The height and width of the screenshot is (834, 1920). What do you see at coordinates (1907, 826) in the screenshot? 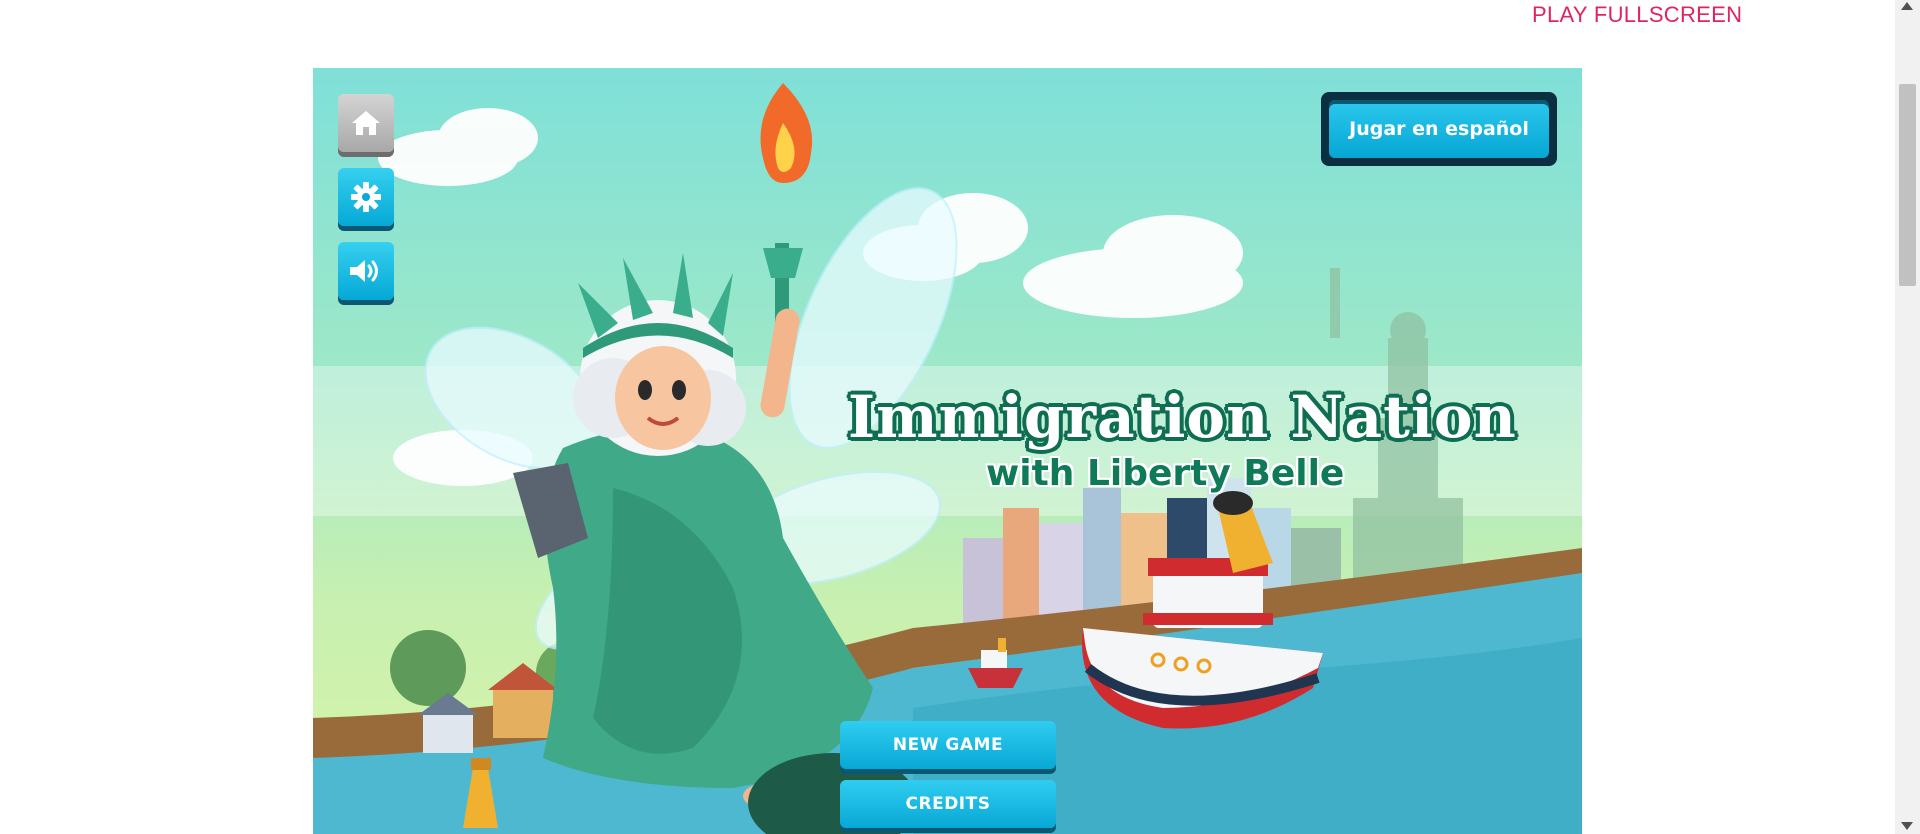
I see `scroll-down-arrow-icon` at bounding box center [1907, 826].